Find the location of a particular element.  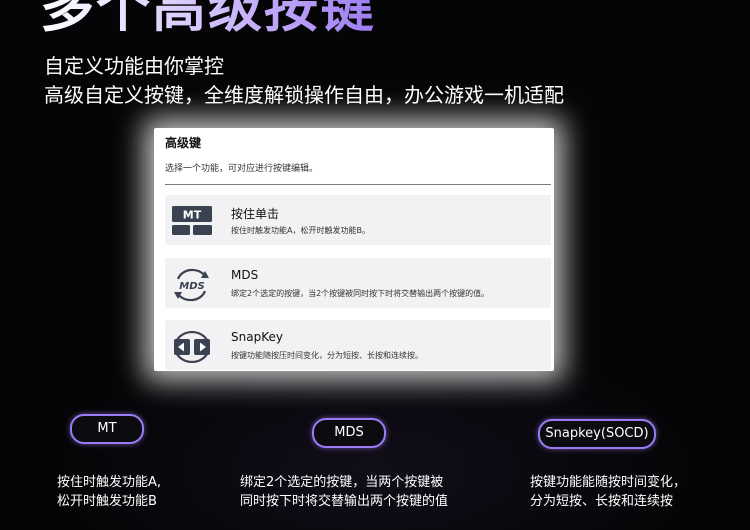

mds-icon-text: MDS is located at coordinates (191, 286).